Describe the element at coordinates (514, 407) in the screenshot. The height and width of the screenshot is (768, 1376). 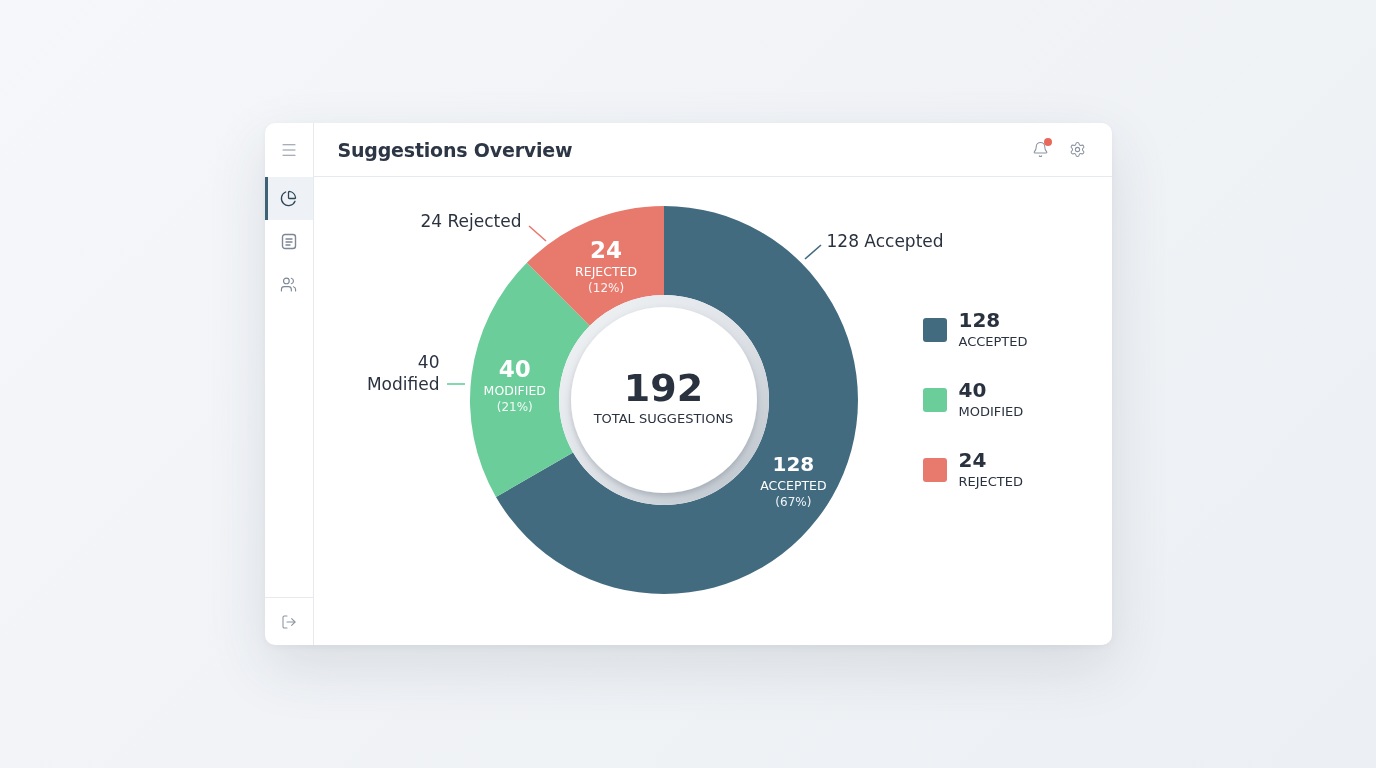
I see `slice-percent: (21%)` at that location.